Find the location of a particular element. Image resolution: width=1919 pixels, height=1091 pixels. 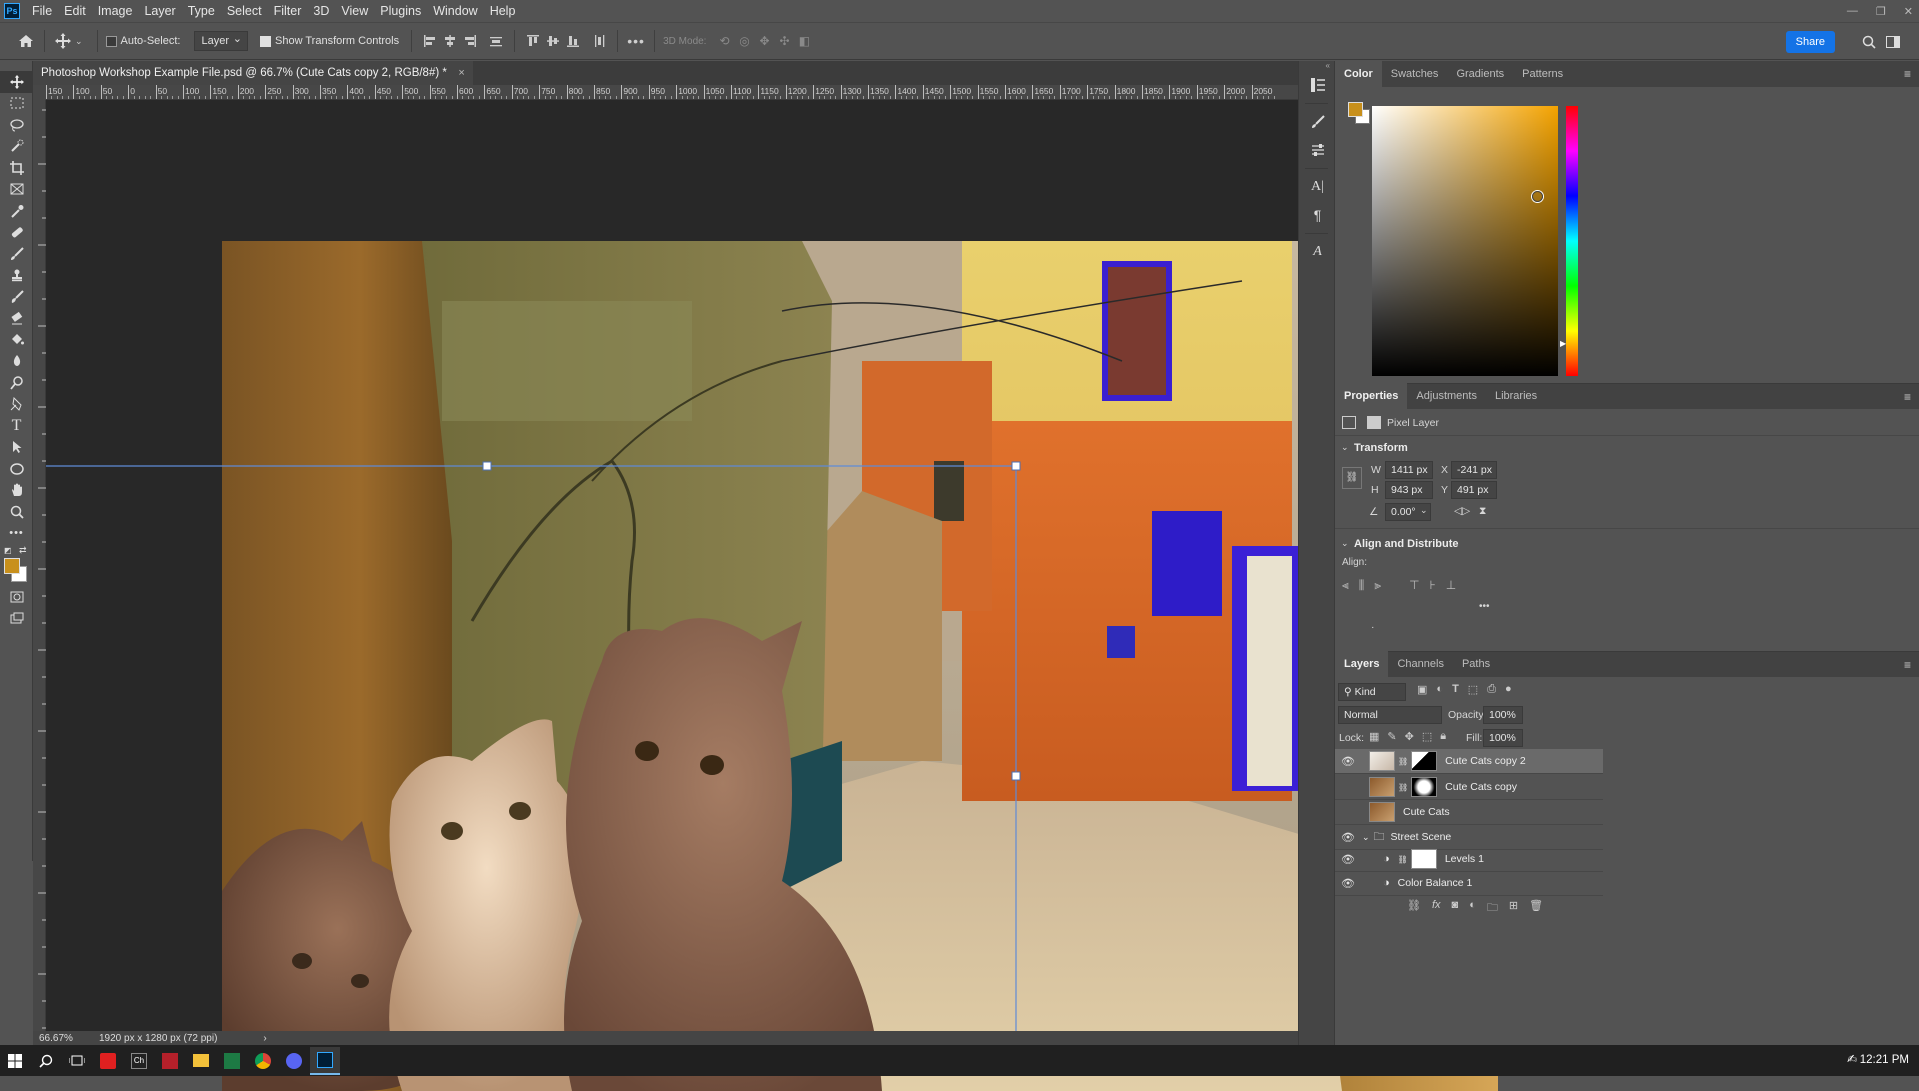

excel-icon is located at coordinates (232, 1061).